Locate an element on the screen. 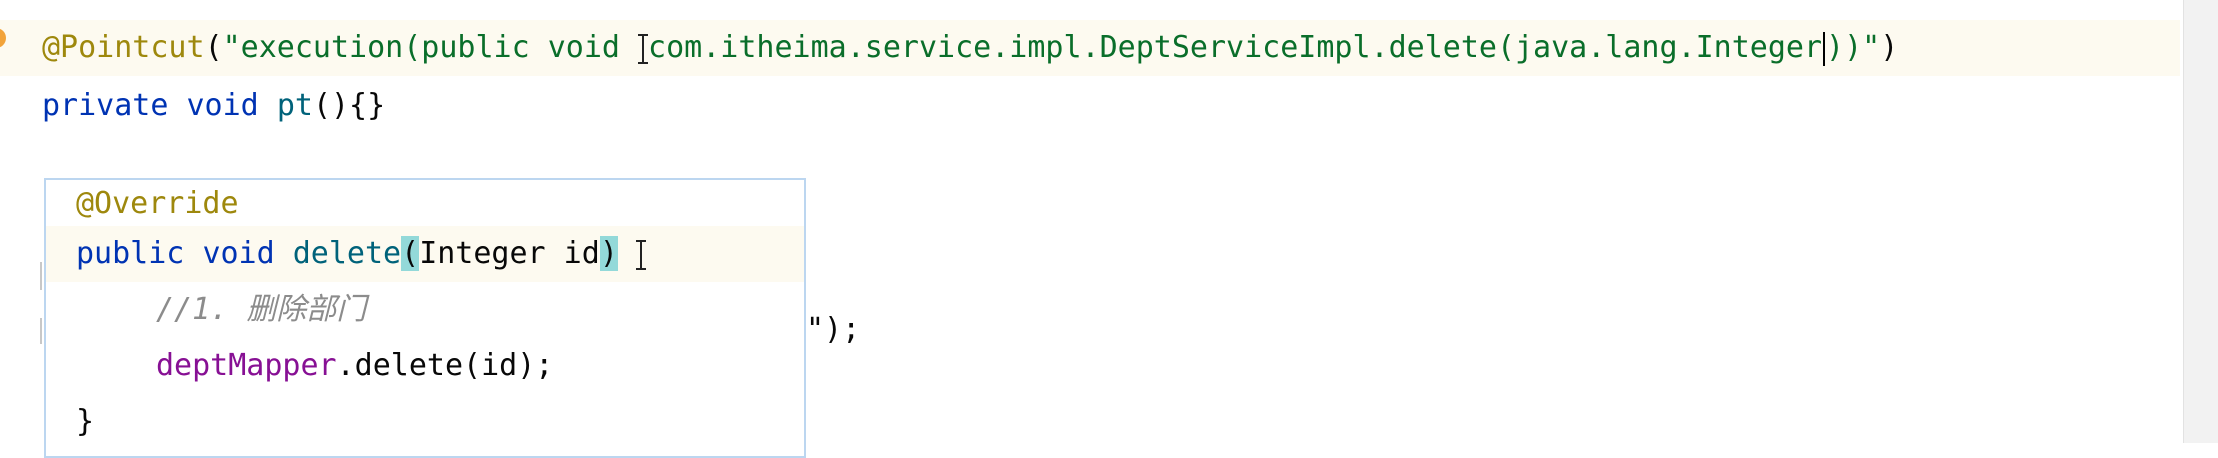 The height and width of the screenshot is (458, 2218). override-annotation: @Override is located at coordinates (157, 203).